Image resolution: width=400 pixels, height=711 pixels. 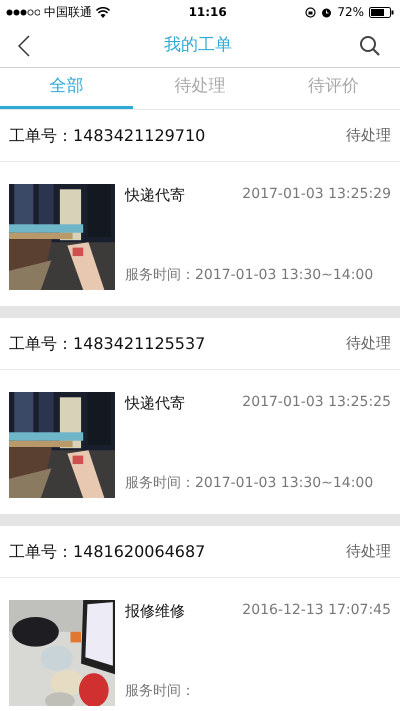 I want to click on order-number: 1483421129710, so click(x=139, y=135).